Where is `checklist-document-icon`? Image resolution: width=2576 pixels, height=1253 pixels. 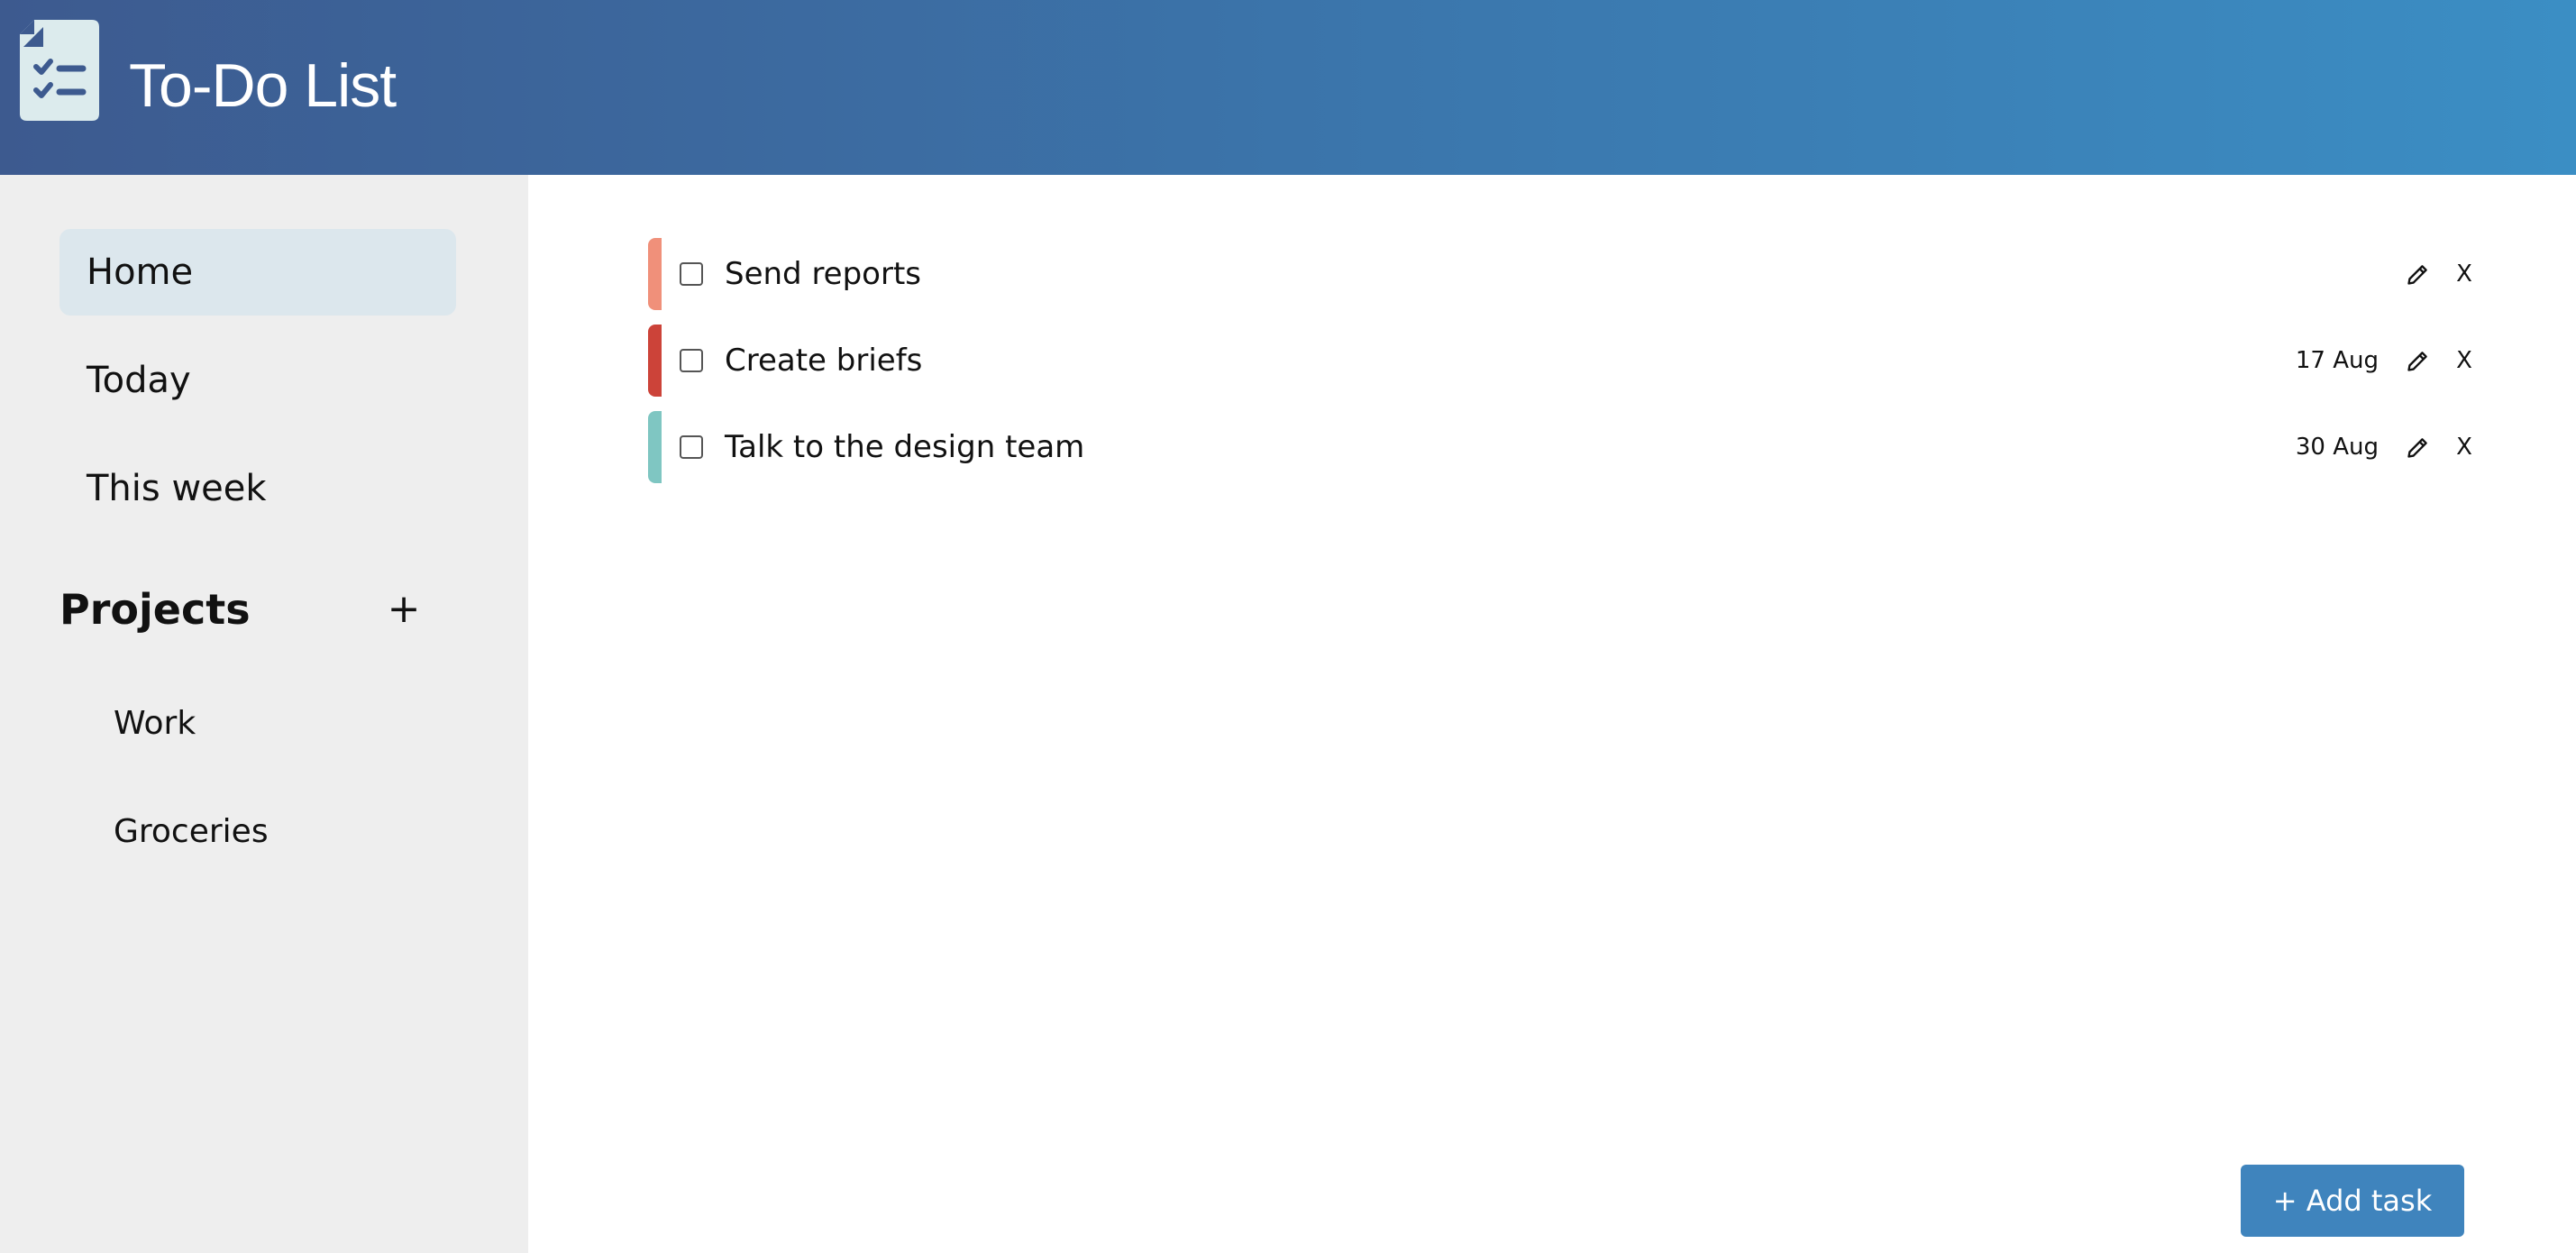
checklist-document-icon is located at coordinates (59, 71).